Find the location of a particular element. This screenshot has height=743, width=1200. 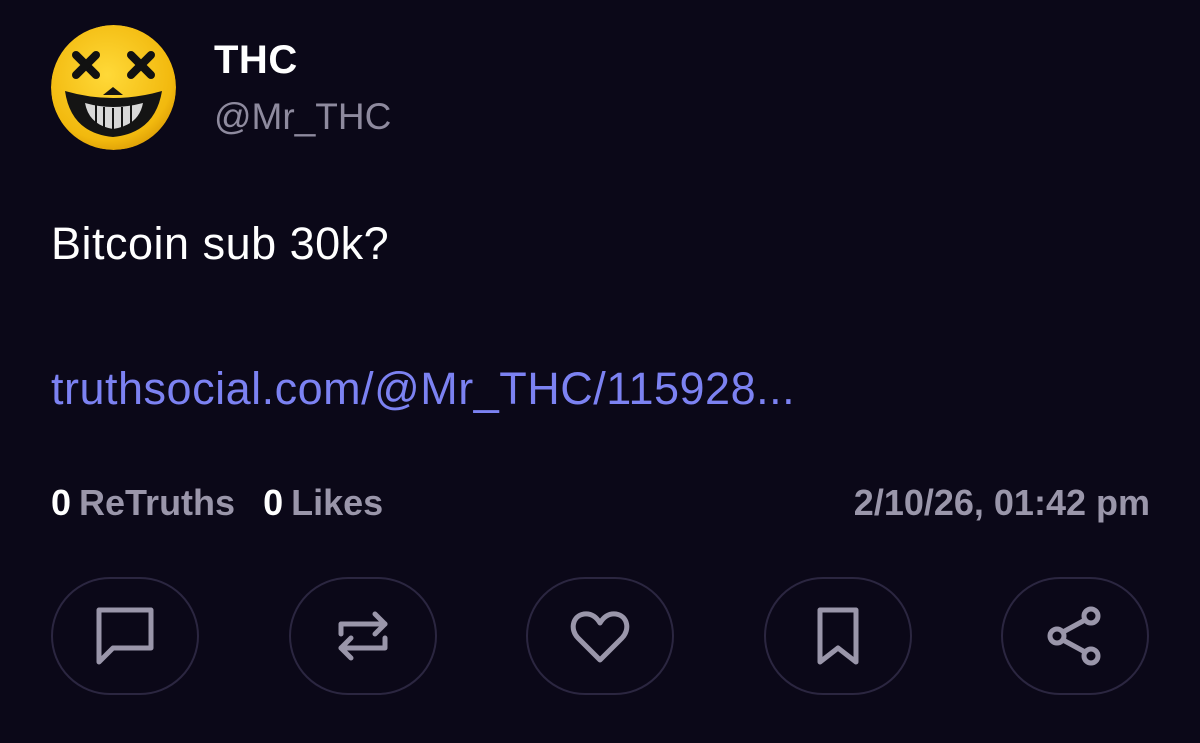

heart-icon is located at coordinates (600, 637).